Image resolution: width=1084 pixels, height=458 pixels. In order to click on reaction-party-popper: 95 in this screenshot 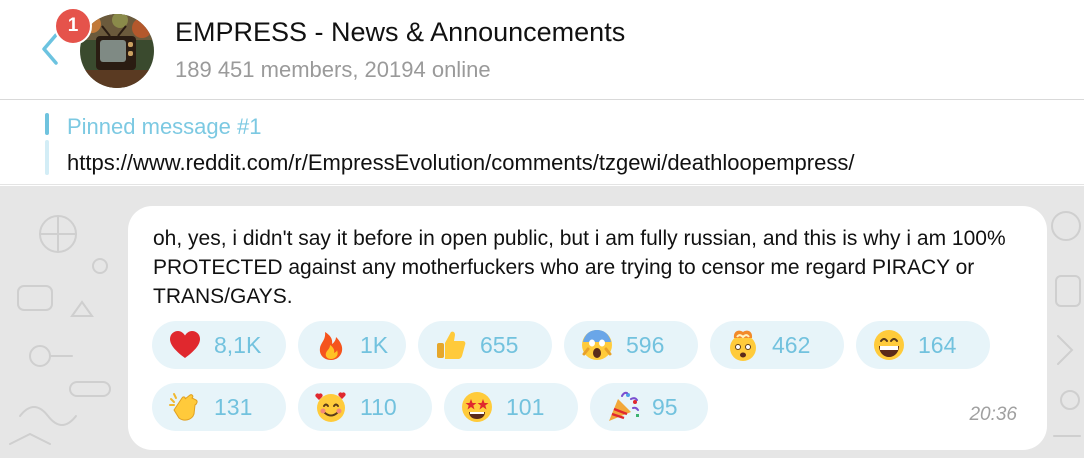, I will do `click(649, 407)`.